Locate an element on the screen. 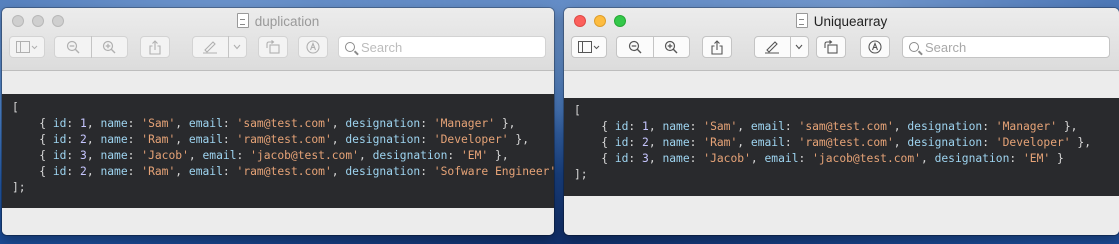 Image resolution: width=1119 pixels, height=244 pixels. window-titlebar: Uniquearray Search is located at coordinates (841, 39).